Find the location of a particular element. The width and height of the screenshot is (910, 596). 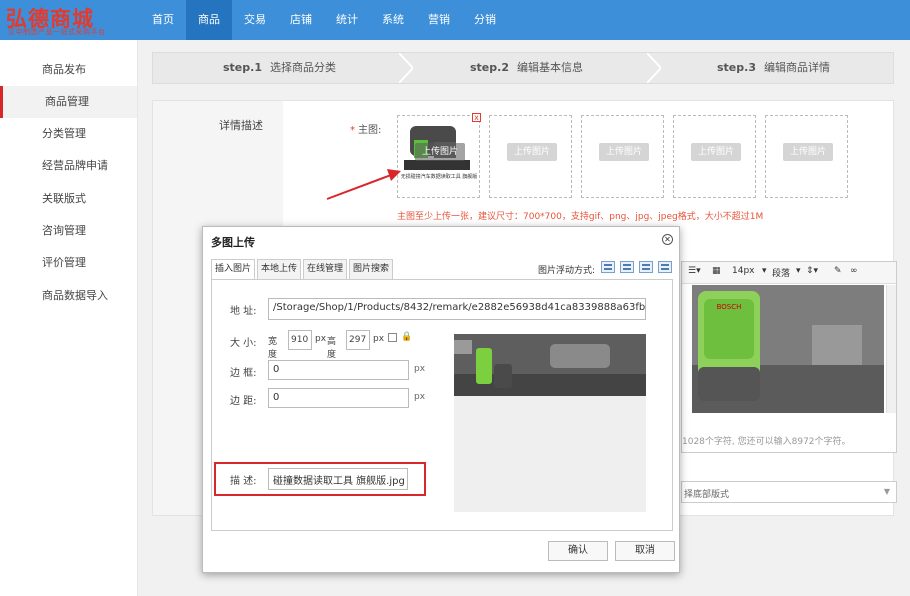

dialog-title: 多图上传 is located at coordinates (233, 242).